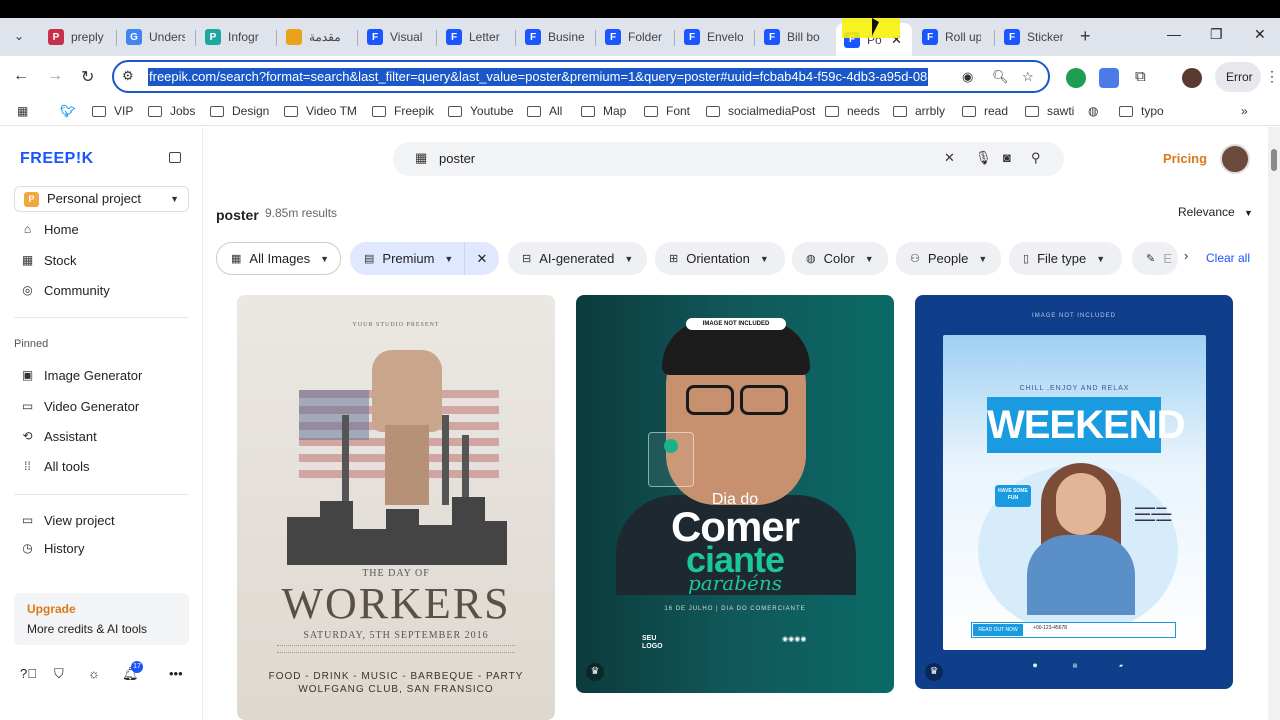 This screenshot has width=1280, height=720. What do you see at coordinates (57, 159) in the screenshot?
I see `freepik-logo: FREEP!K` at bounding box center [57, 159].